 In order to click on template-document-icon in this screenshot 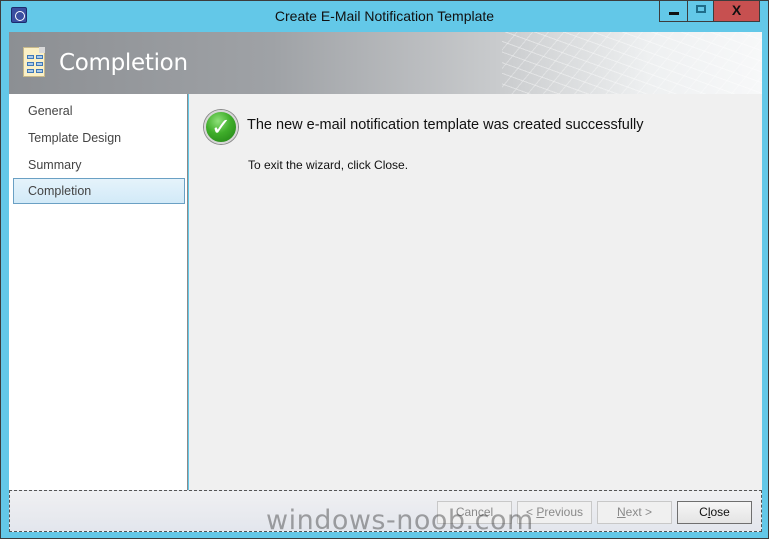, I will do `click(34, 62)`.